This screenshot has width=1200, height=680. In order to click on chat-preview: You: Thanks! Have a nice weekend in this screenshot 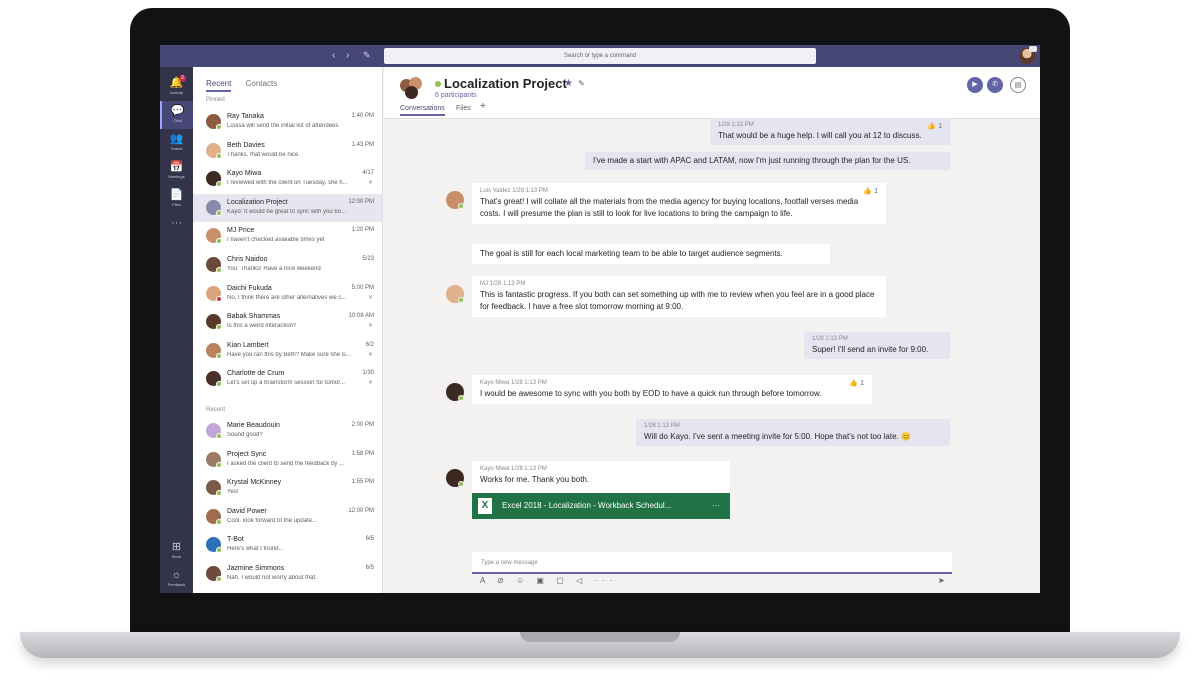, I will do `click(274, 269)`.